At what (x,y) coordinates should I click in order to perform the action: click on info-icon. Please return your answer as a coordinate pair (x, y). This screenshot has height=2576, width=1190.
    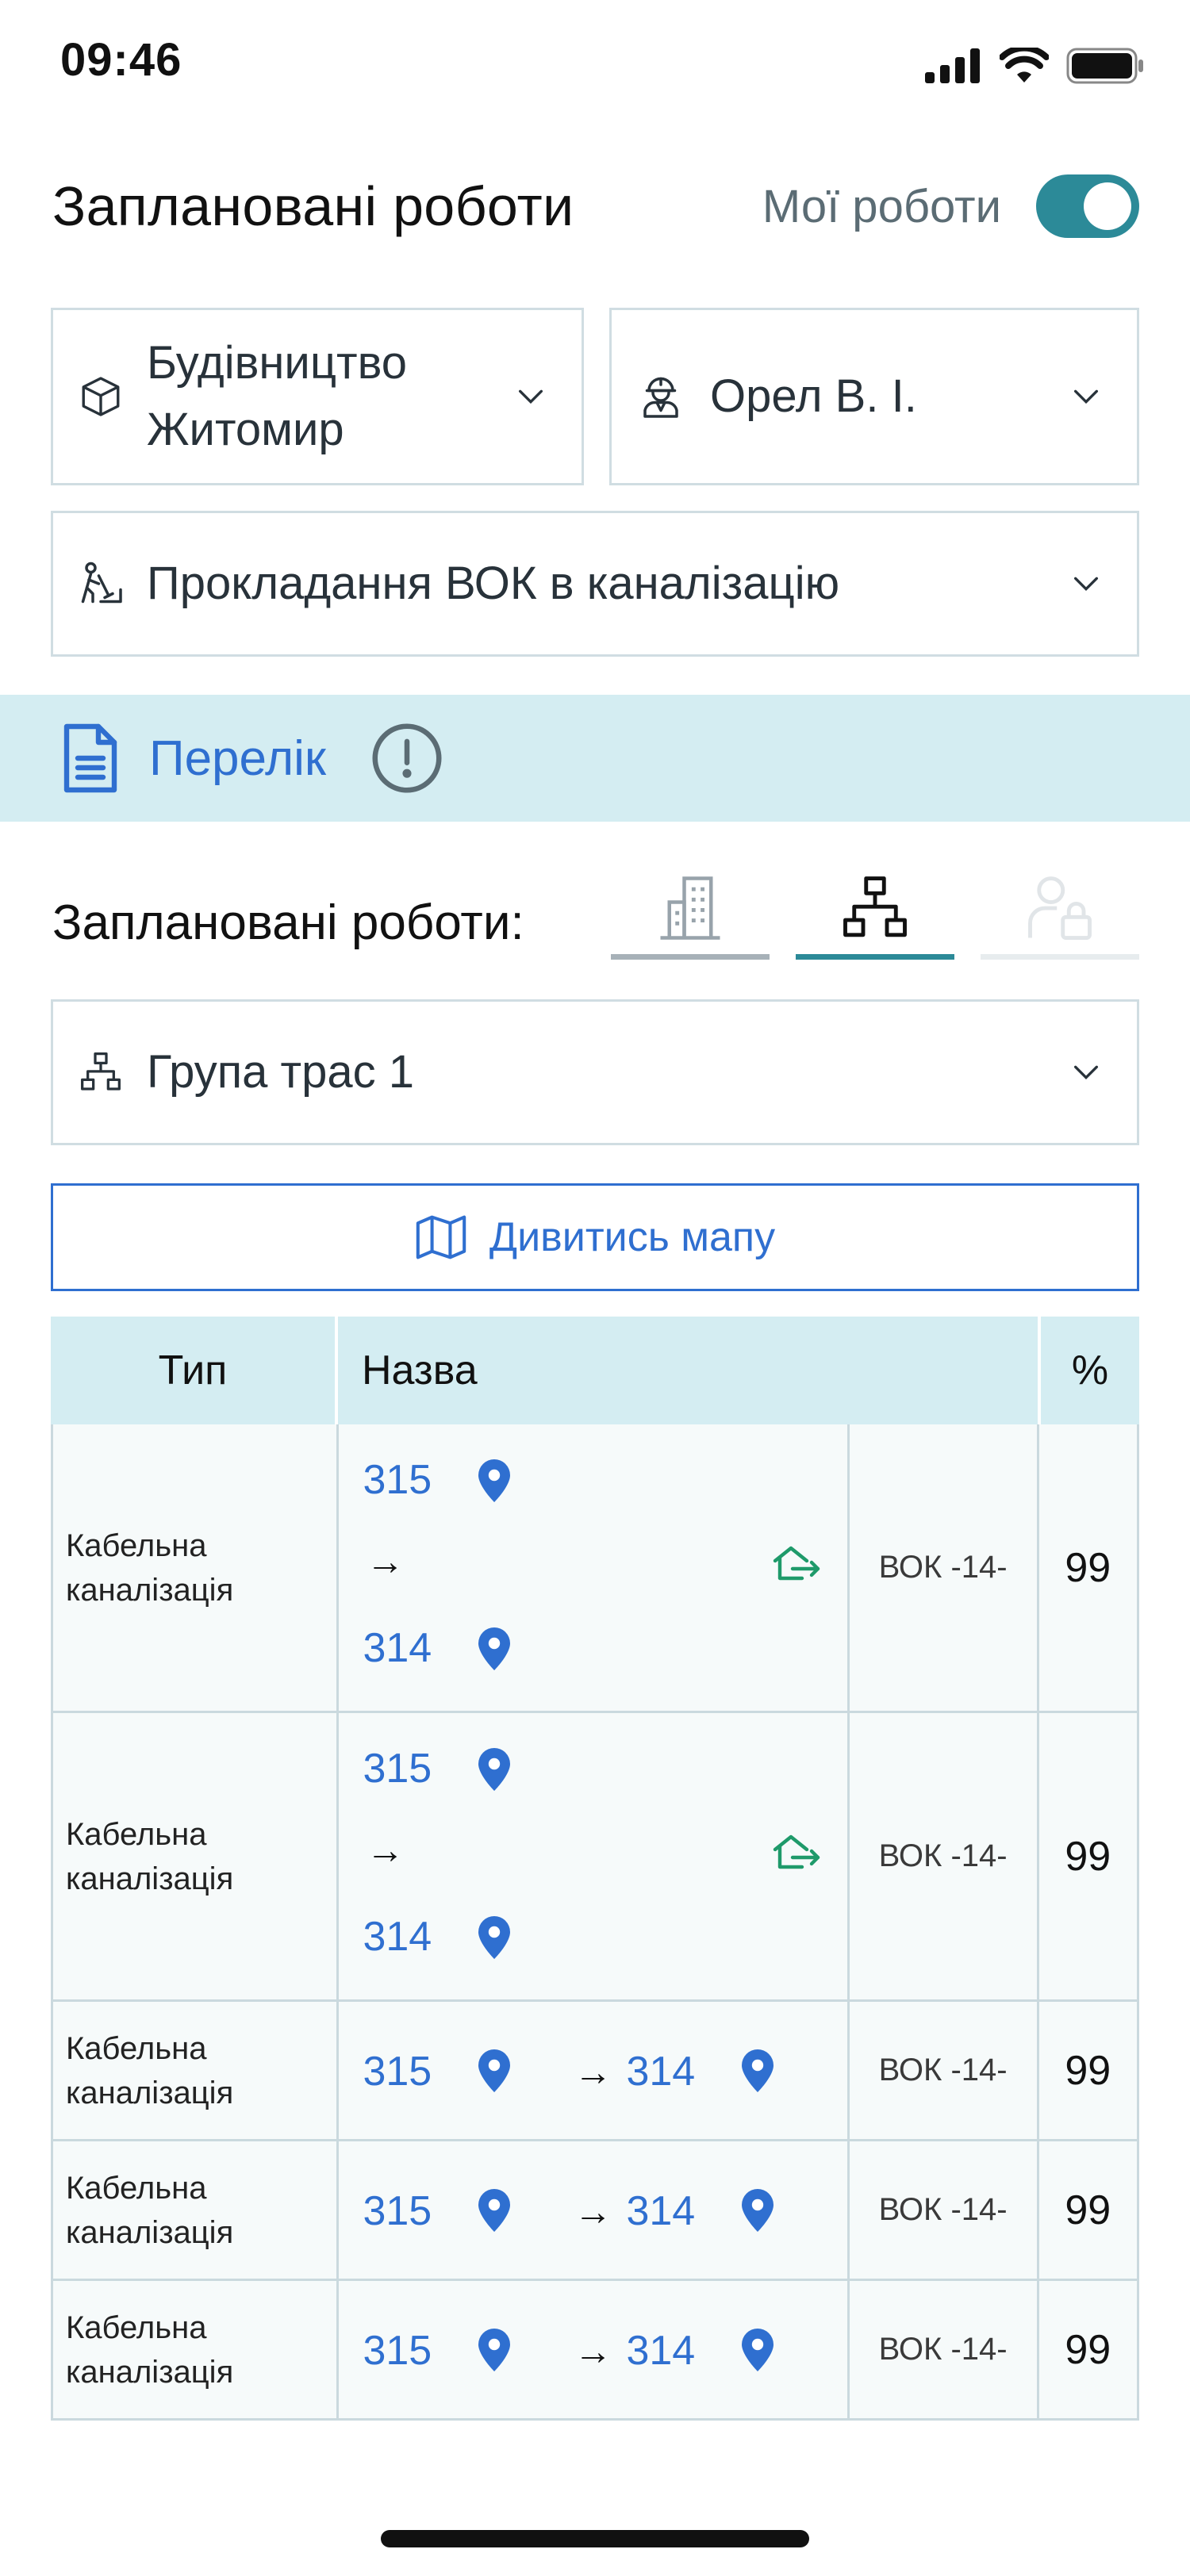
    Looking at the image, I should click on (406, 759).